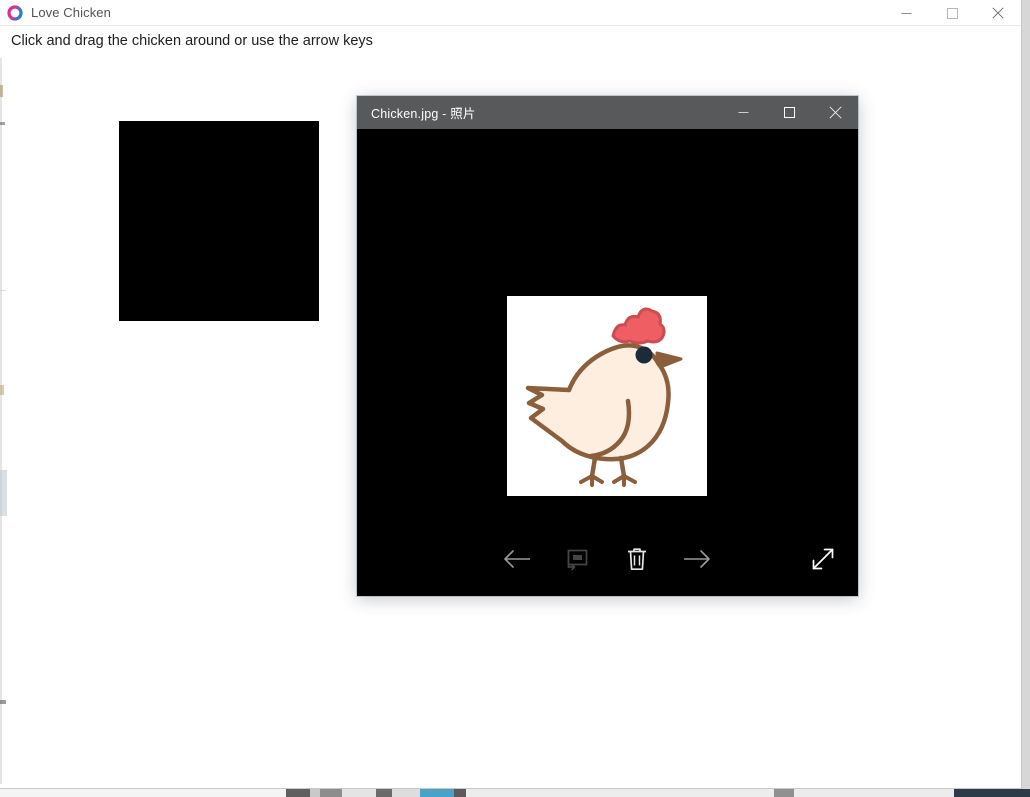  I want to click on previous-arrow-icon, so click(517, 559).